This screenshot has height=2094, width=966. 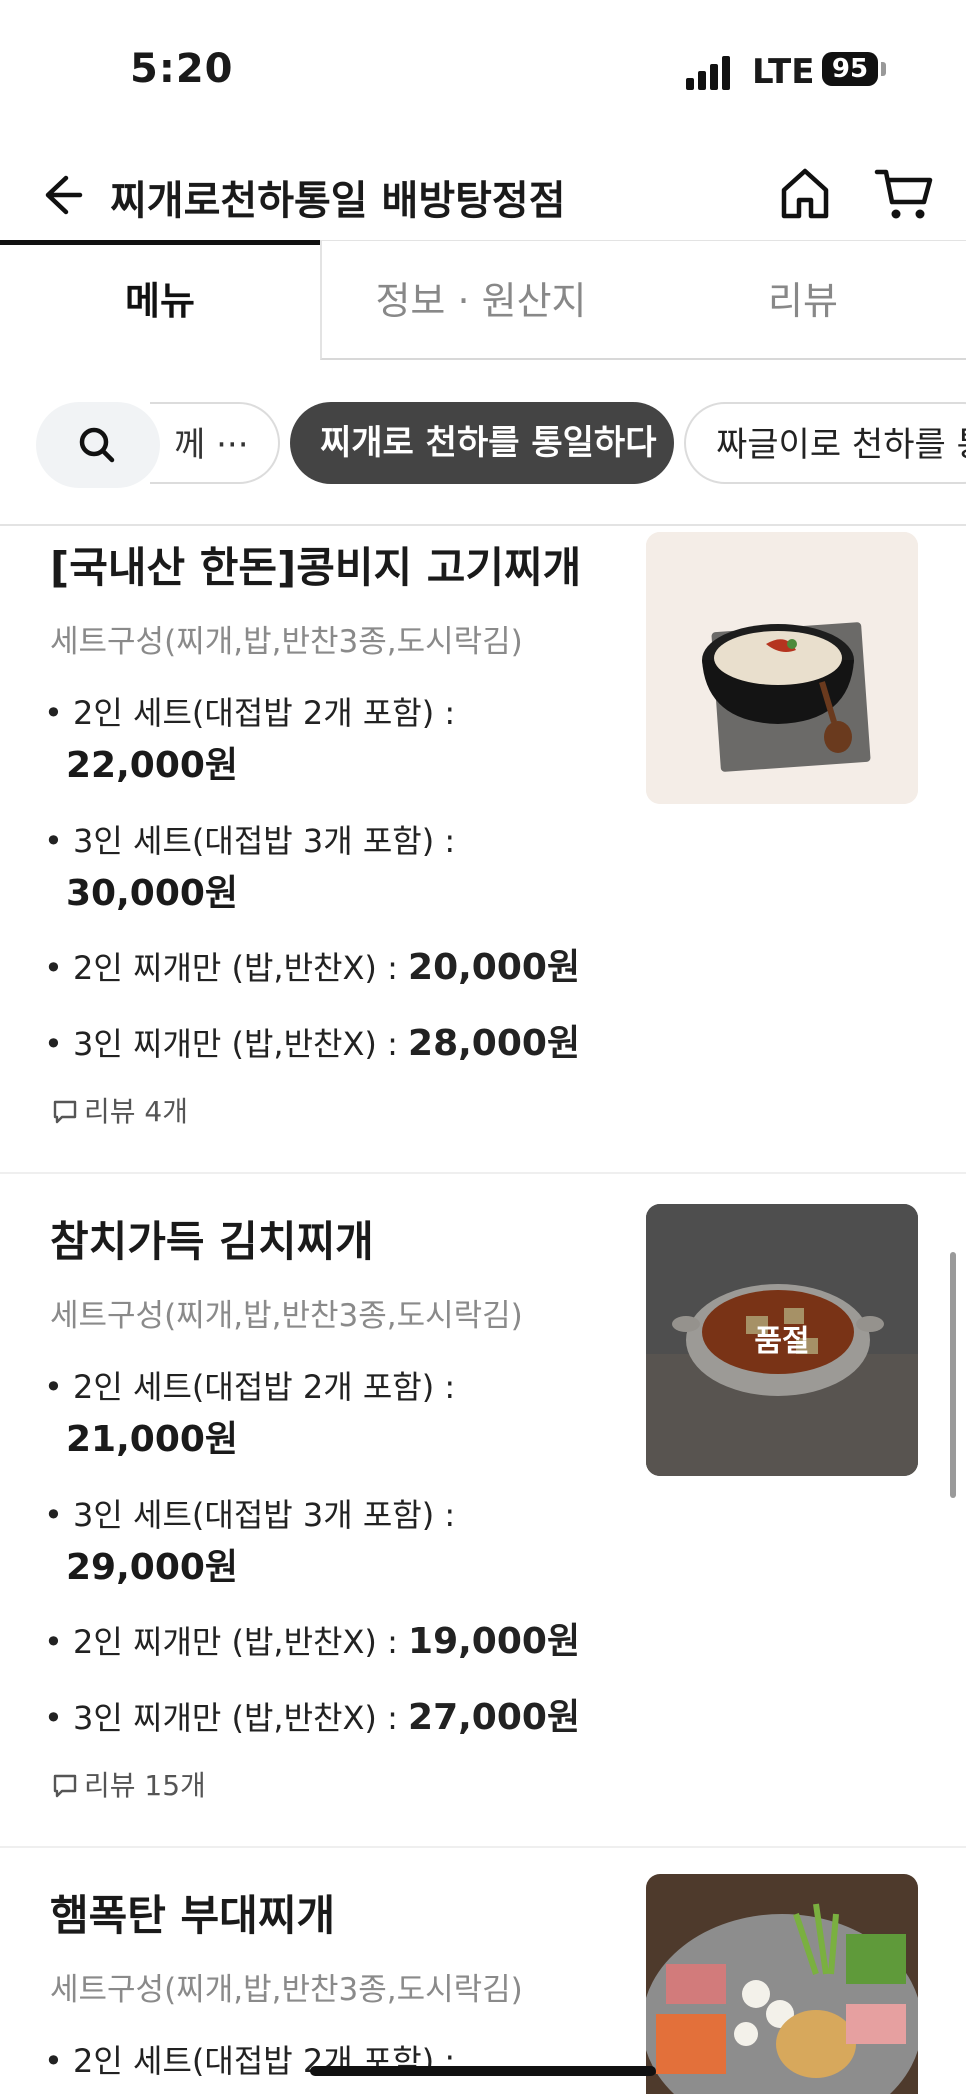 I want to click on food-photo-army-stew, so click(x=782, y=1984).